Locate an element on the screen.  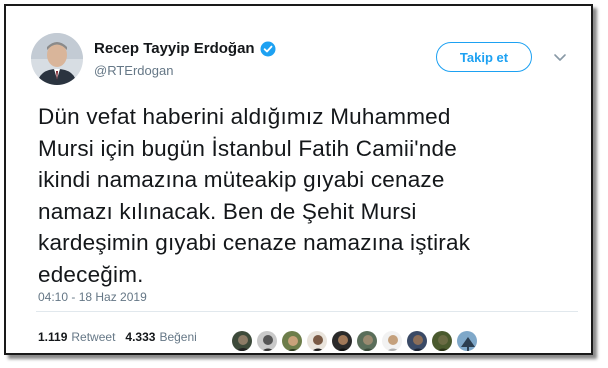
liker-avatars is located at coordinates (356, 341).